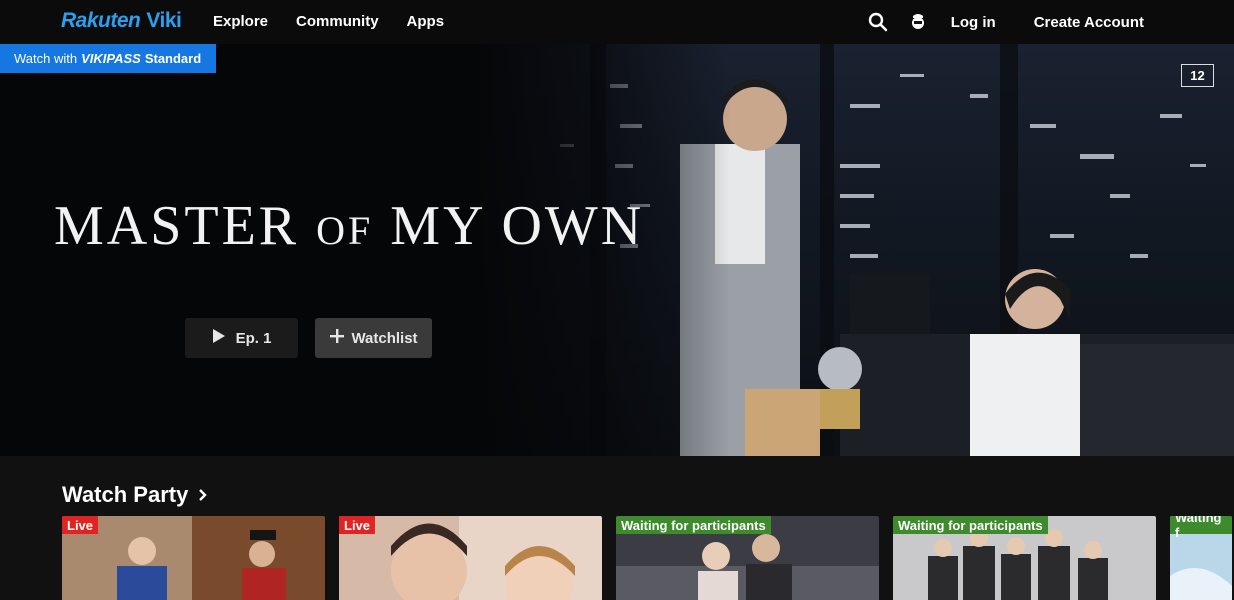 The image size is (1234, 600). I want to click on watch-party-heading: Watch Party, so click(135, 495).